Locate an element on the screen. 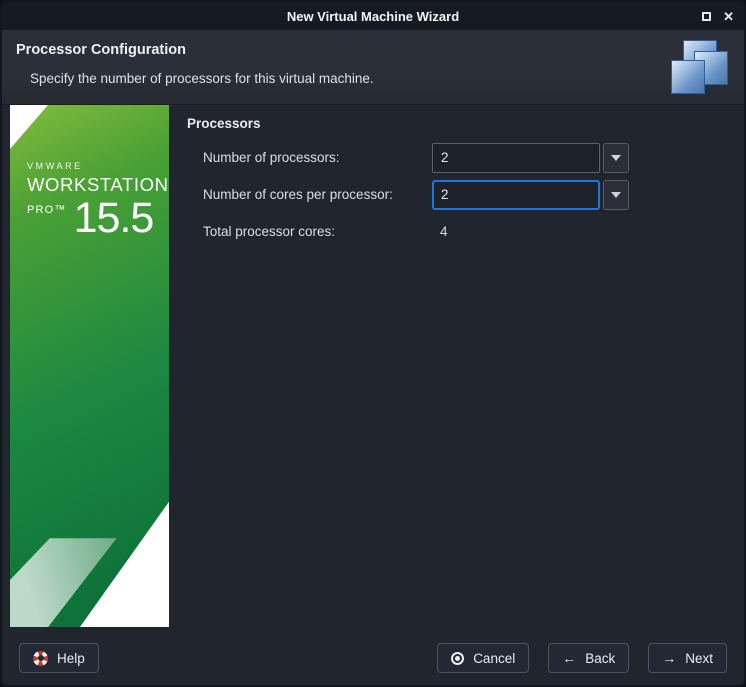  next-button: → Next is located at coordinates (687, 658).